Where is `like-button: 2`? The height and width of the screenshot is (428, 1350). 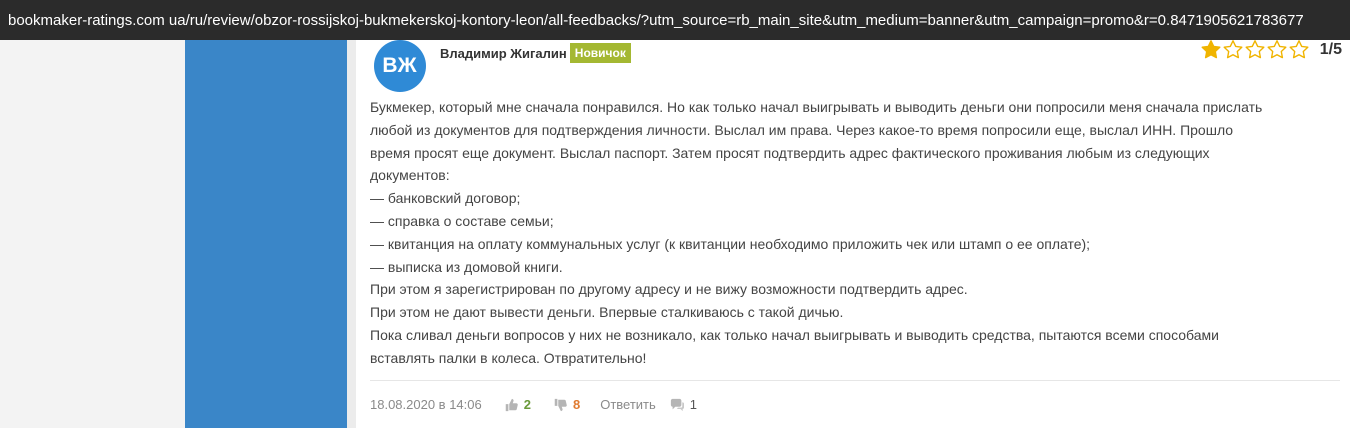
like-button: 2 is located at coordinates (517, 404).